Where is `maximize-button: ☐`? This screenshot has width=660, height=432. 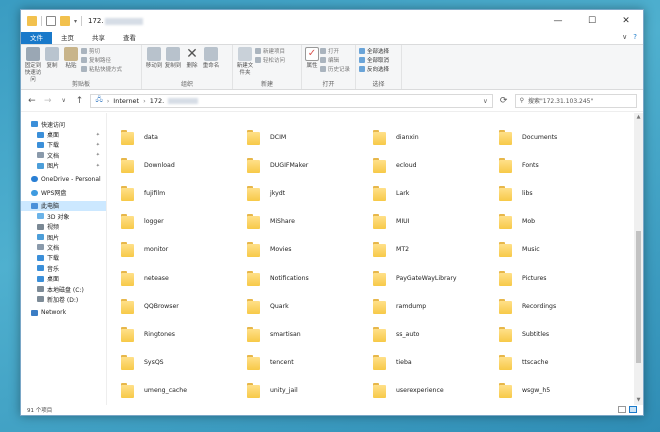 maximize-button: ☐ is located at coordinates (592, 21).